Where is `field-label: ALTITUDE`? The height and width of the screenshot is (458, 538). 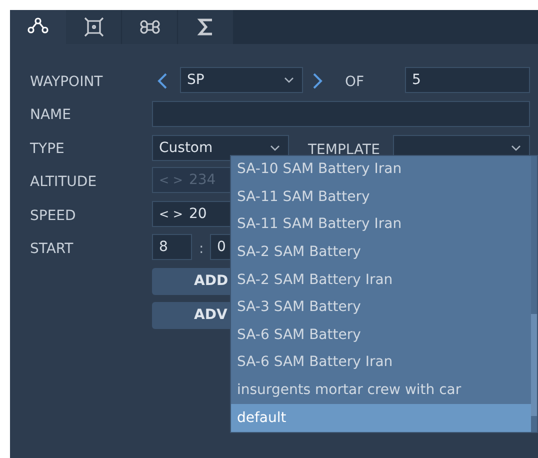 field-label: ALTITUDE is located at coordinates (63, 182).